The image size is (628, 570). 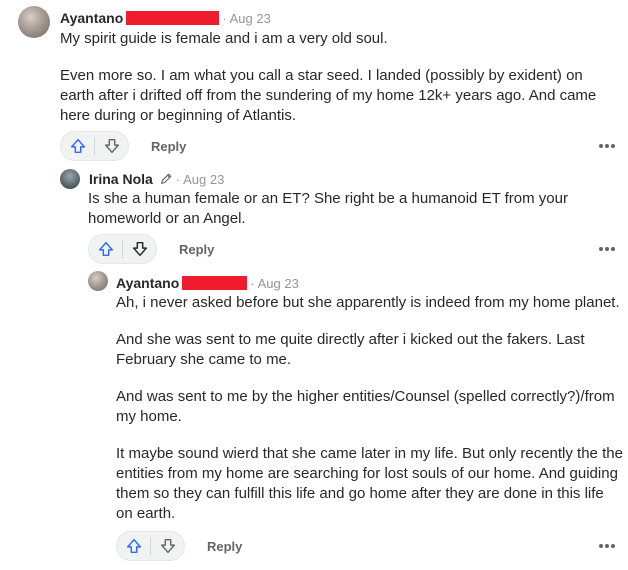 I want to click on author-name: Irina Nola, so click(x=121, y=179).